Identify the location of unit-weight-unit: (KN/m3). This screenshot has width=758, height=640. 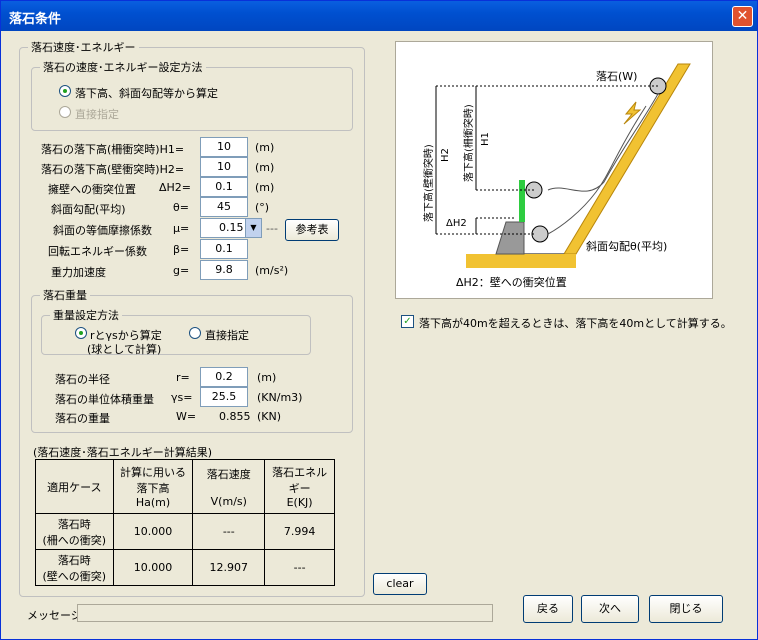
(280, 397).